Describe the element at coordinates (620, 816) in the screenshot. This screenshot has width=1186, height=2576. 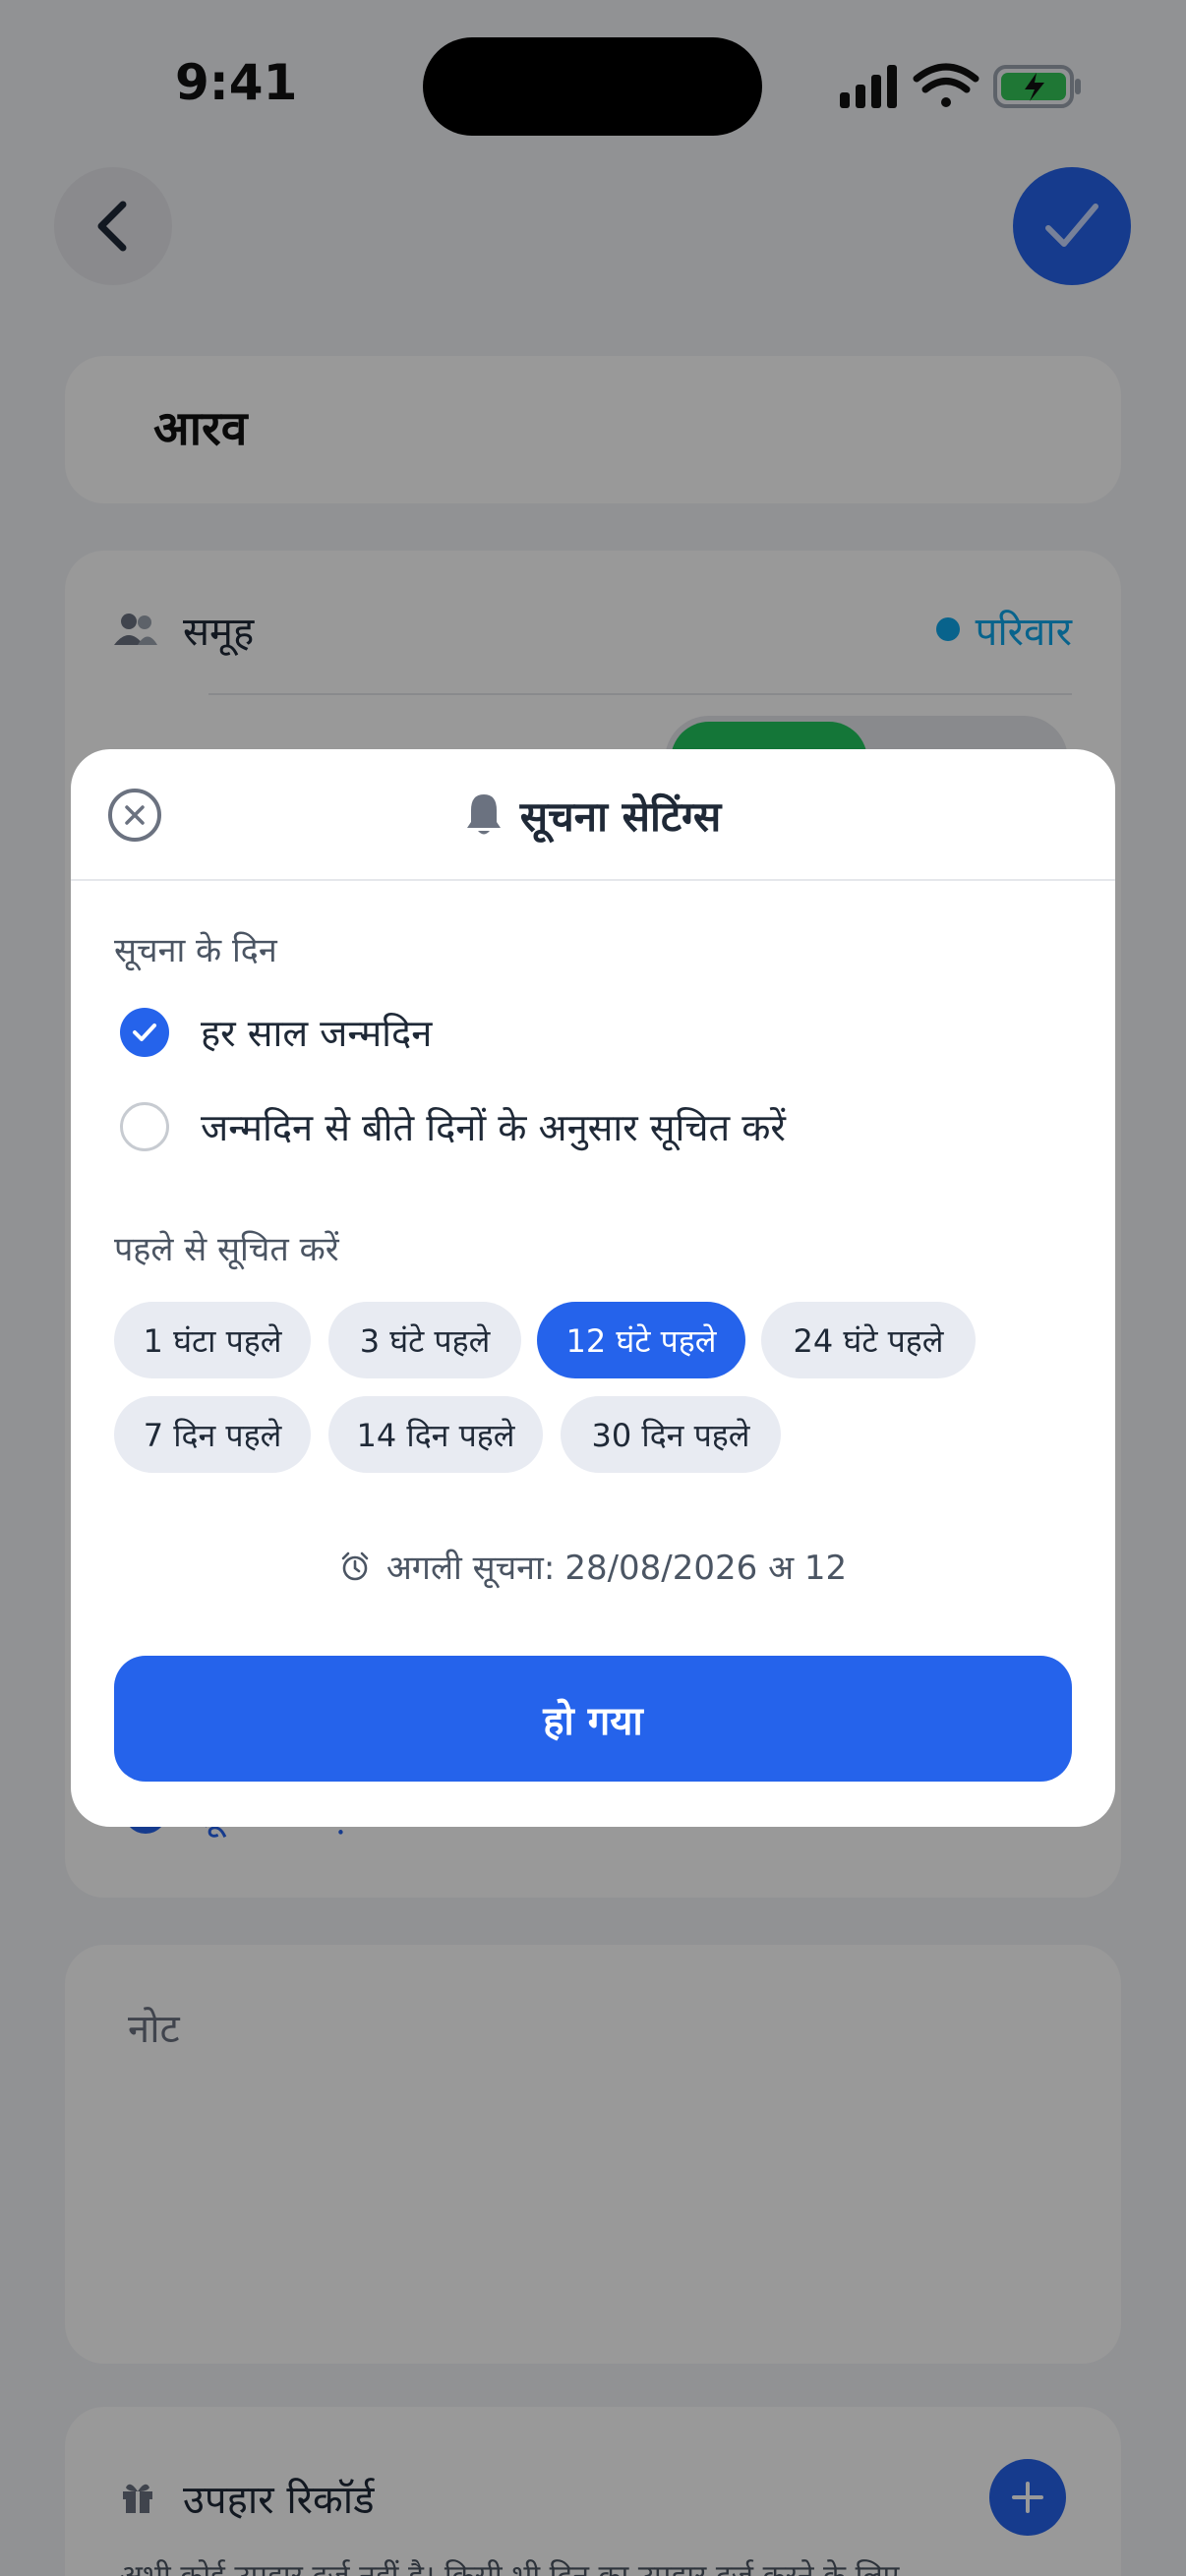
I see `modal-title: सूचना सेटिंग्स` at that location.